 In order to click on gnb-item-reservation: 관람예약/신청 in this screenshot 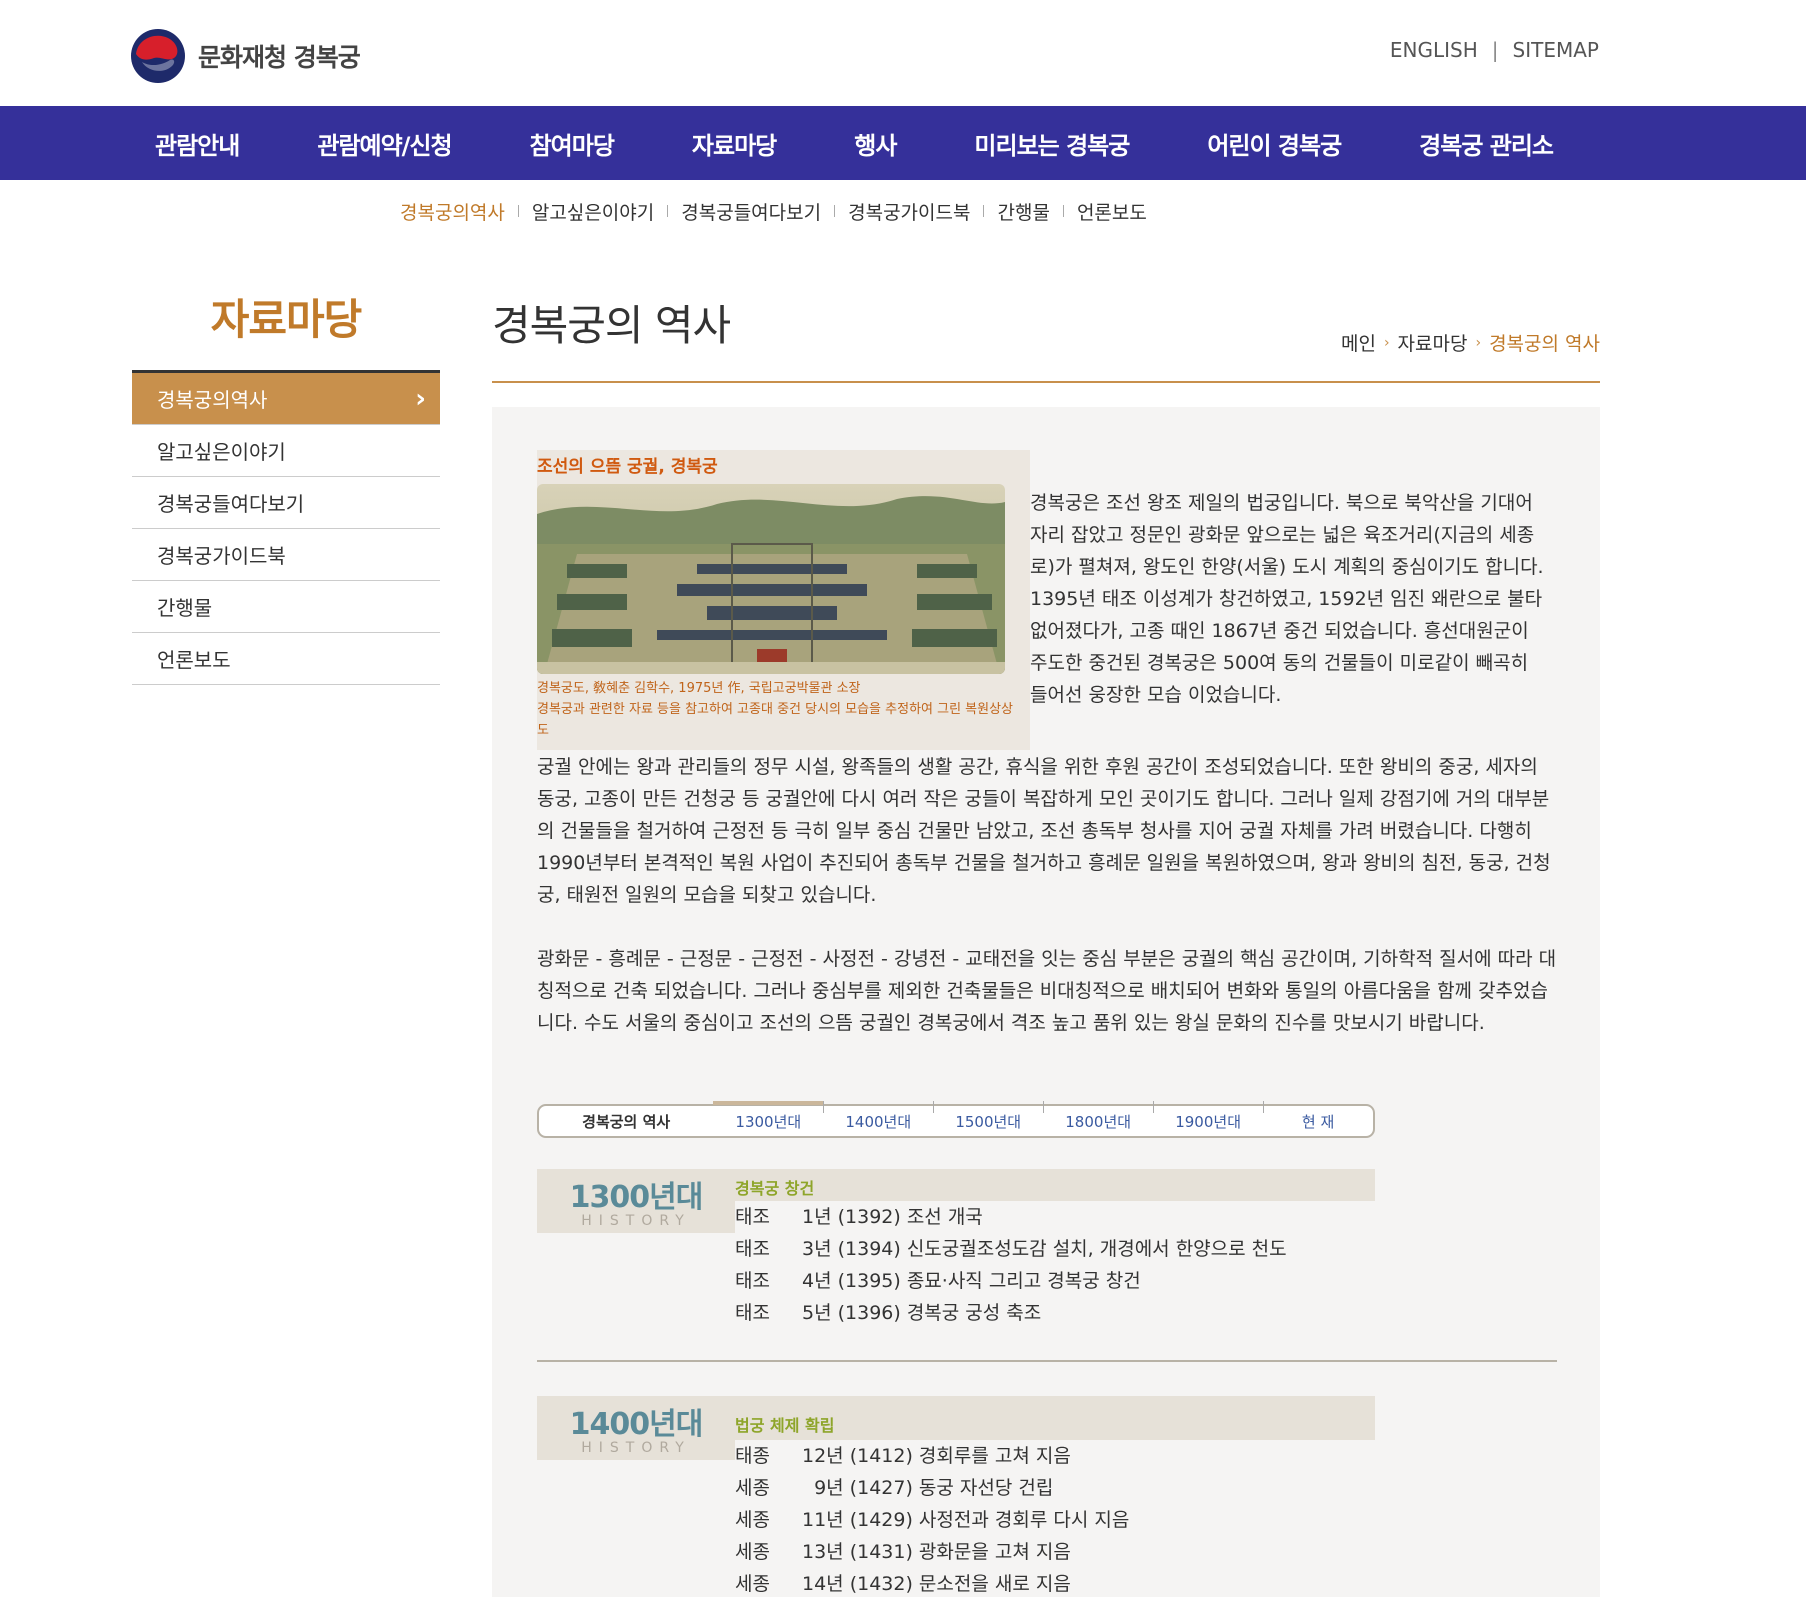, I will do `click(384, 143)`.